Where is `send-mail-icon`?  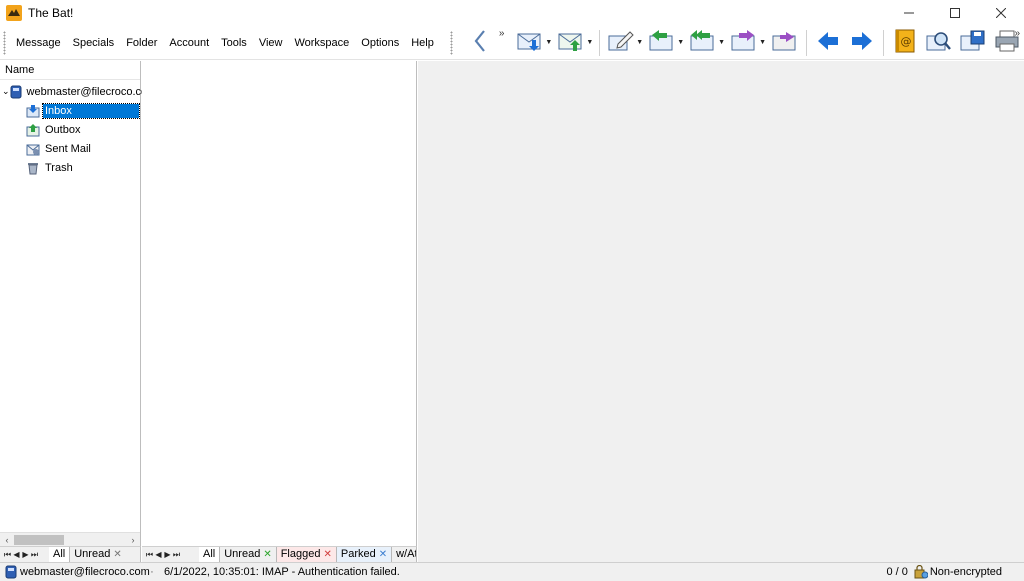
send-mail-icon is located at coordinates (571, 42).